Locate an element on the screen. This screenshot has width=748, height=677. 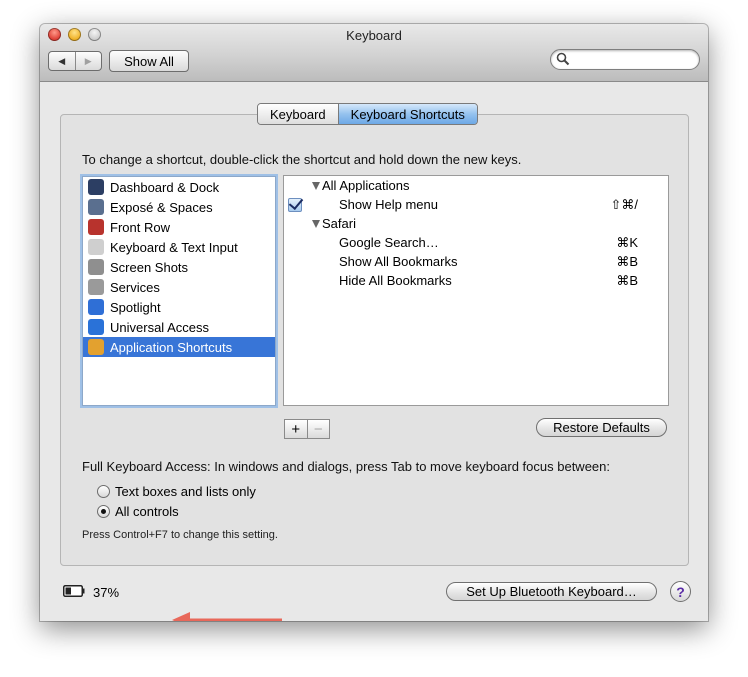
search-field is located at coordinates (625, 59).